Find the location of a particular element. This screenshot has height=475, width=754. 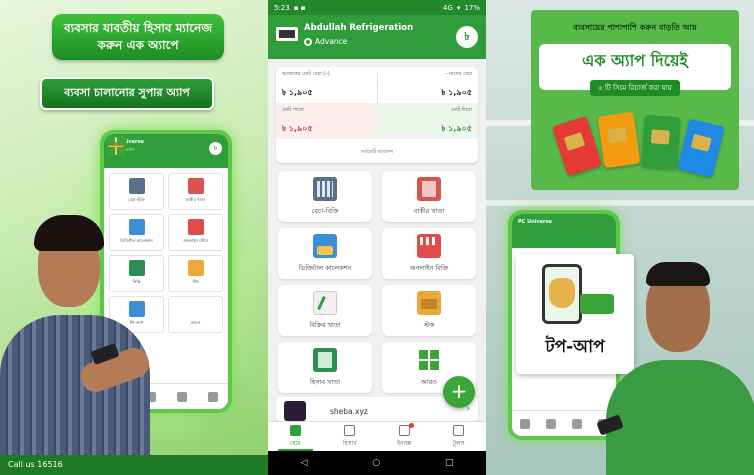

sheba-label: sheba.xyz is located at coordinates (349, 411).